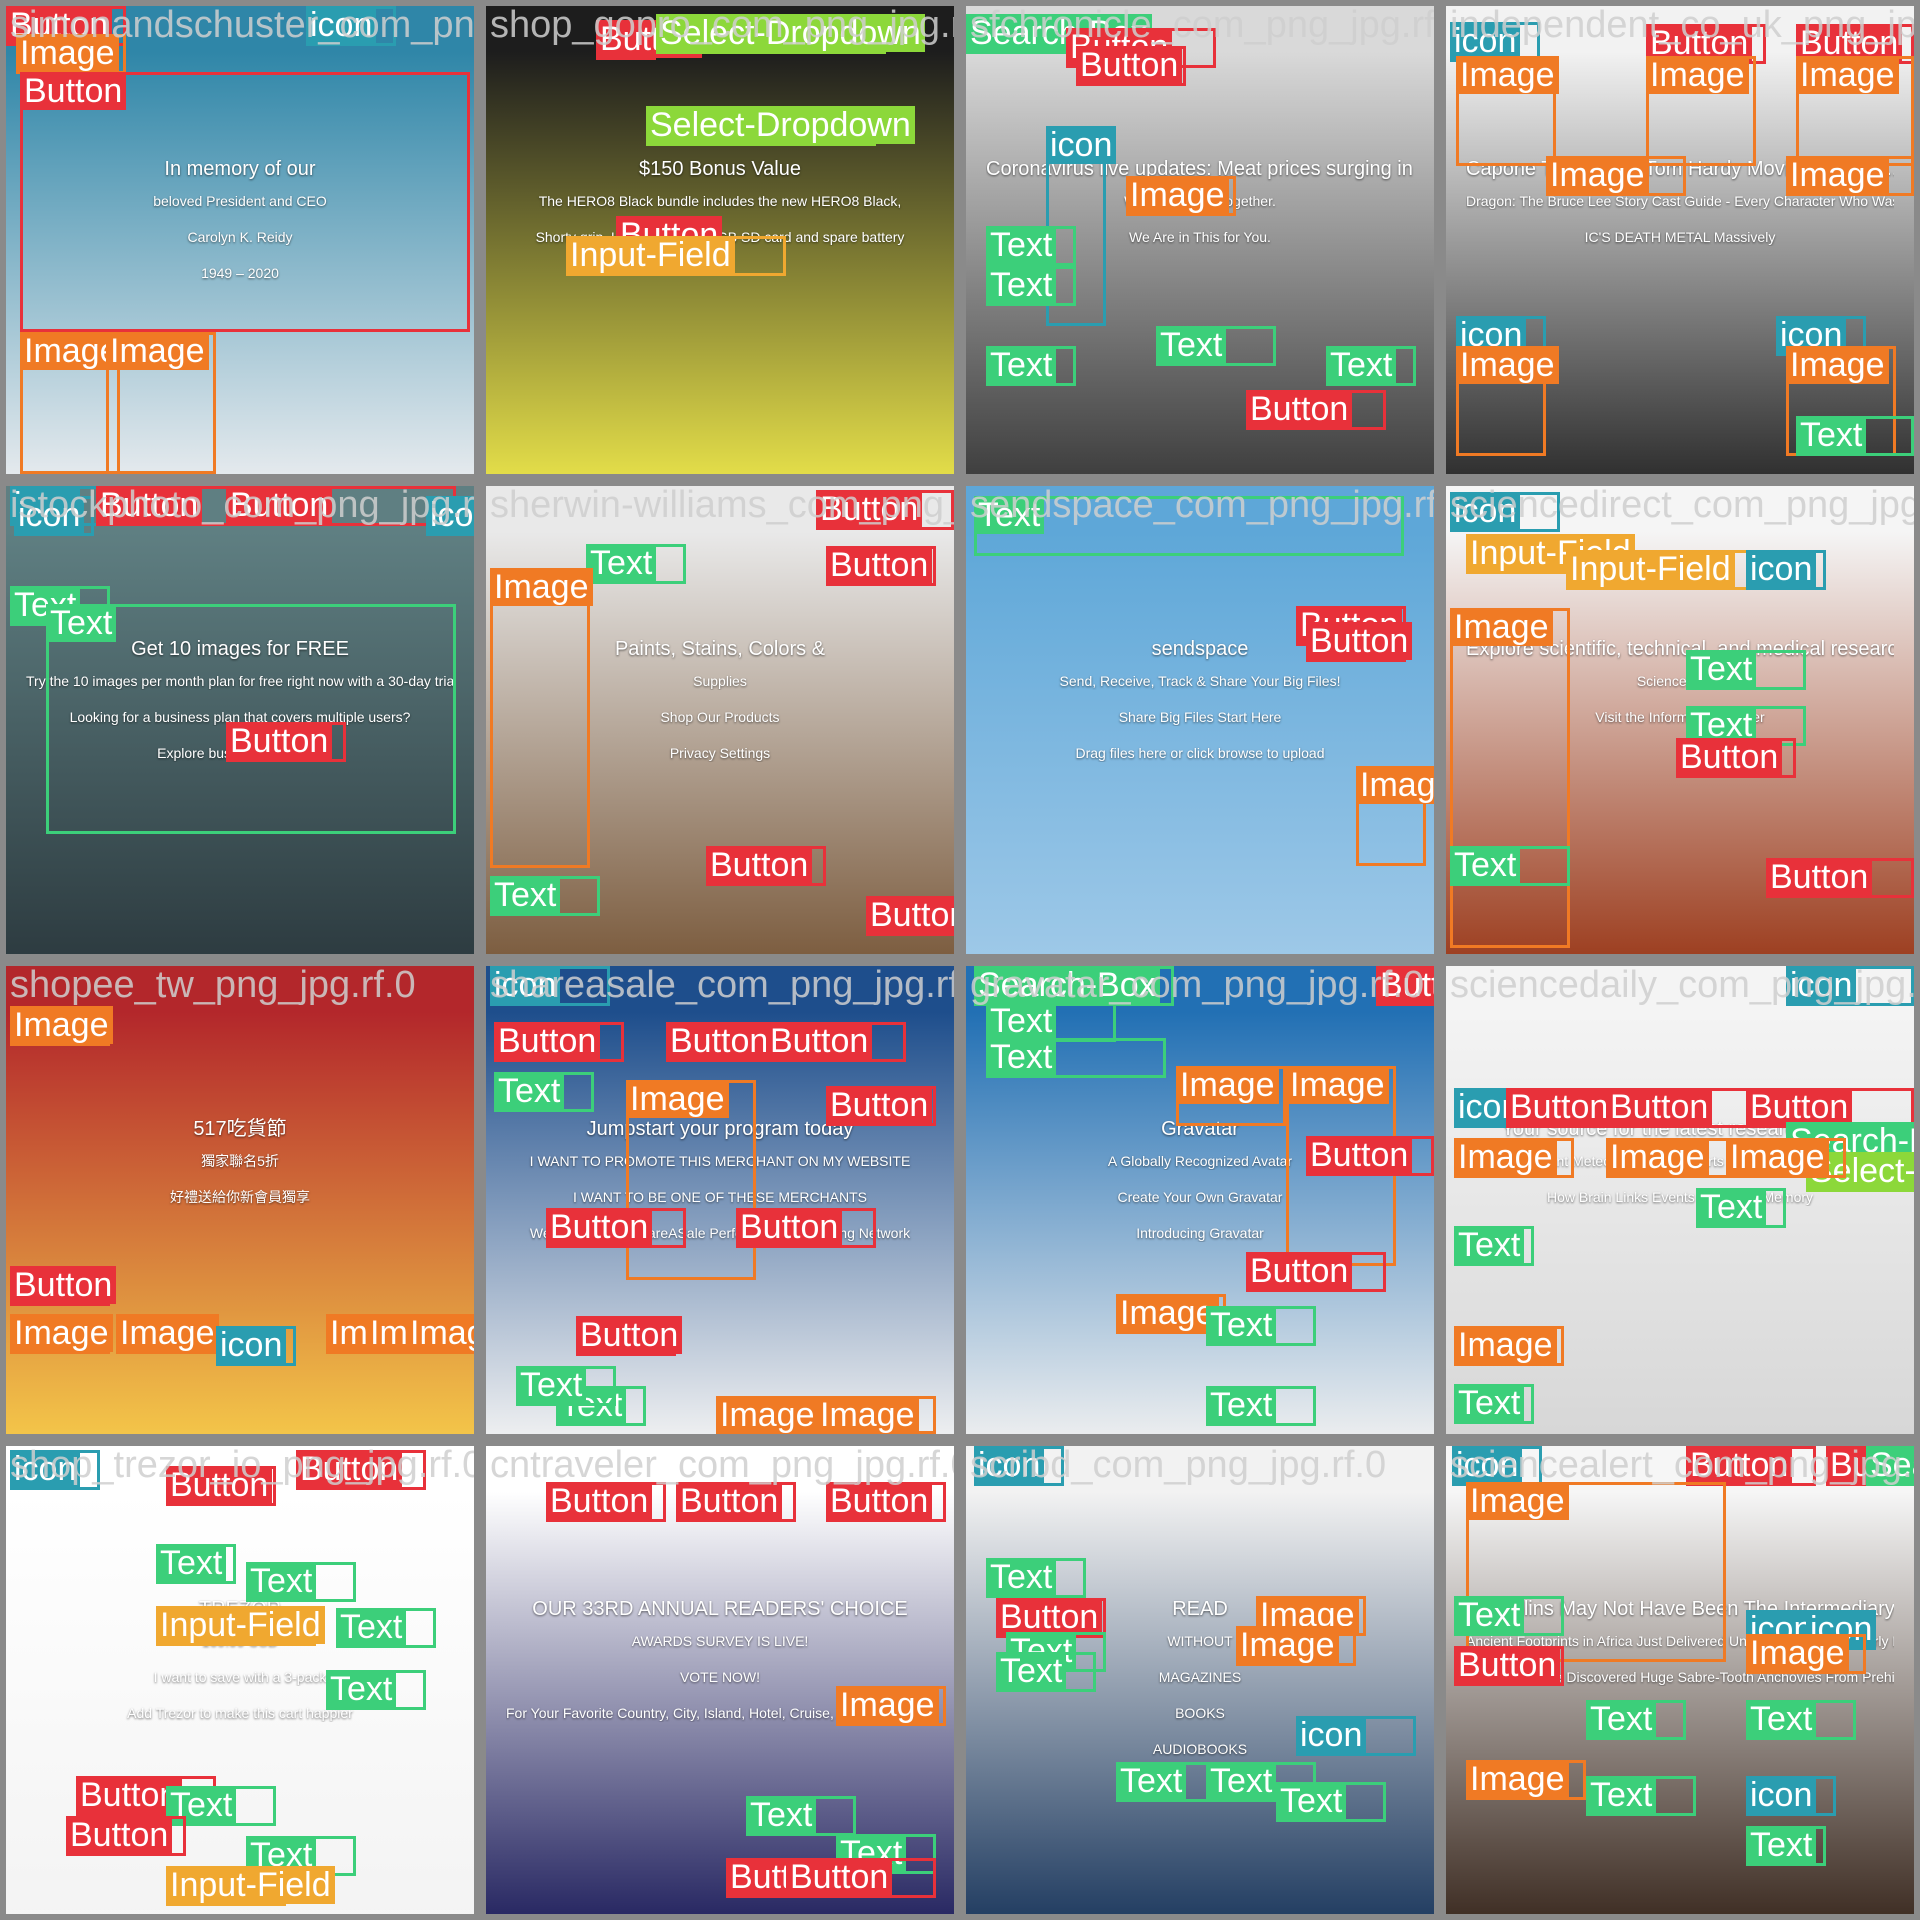 This screenshot has height=1920, width=1920. What do you see at coordinates (720, 681) in the screenshot?
I see `page-text: Supplies` at bounding box center [720, 681].